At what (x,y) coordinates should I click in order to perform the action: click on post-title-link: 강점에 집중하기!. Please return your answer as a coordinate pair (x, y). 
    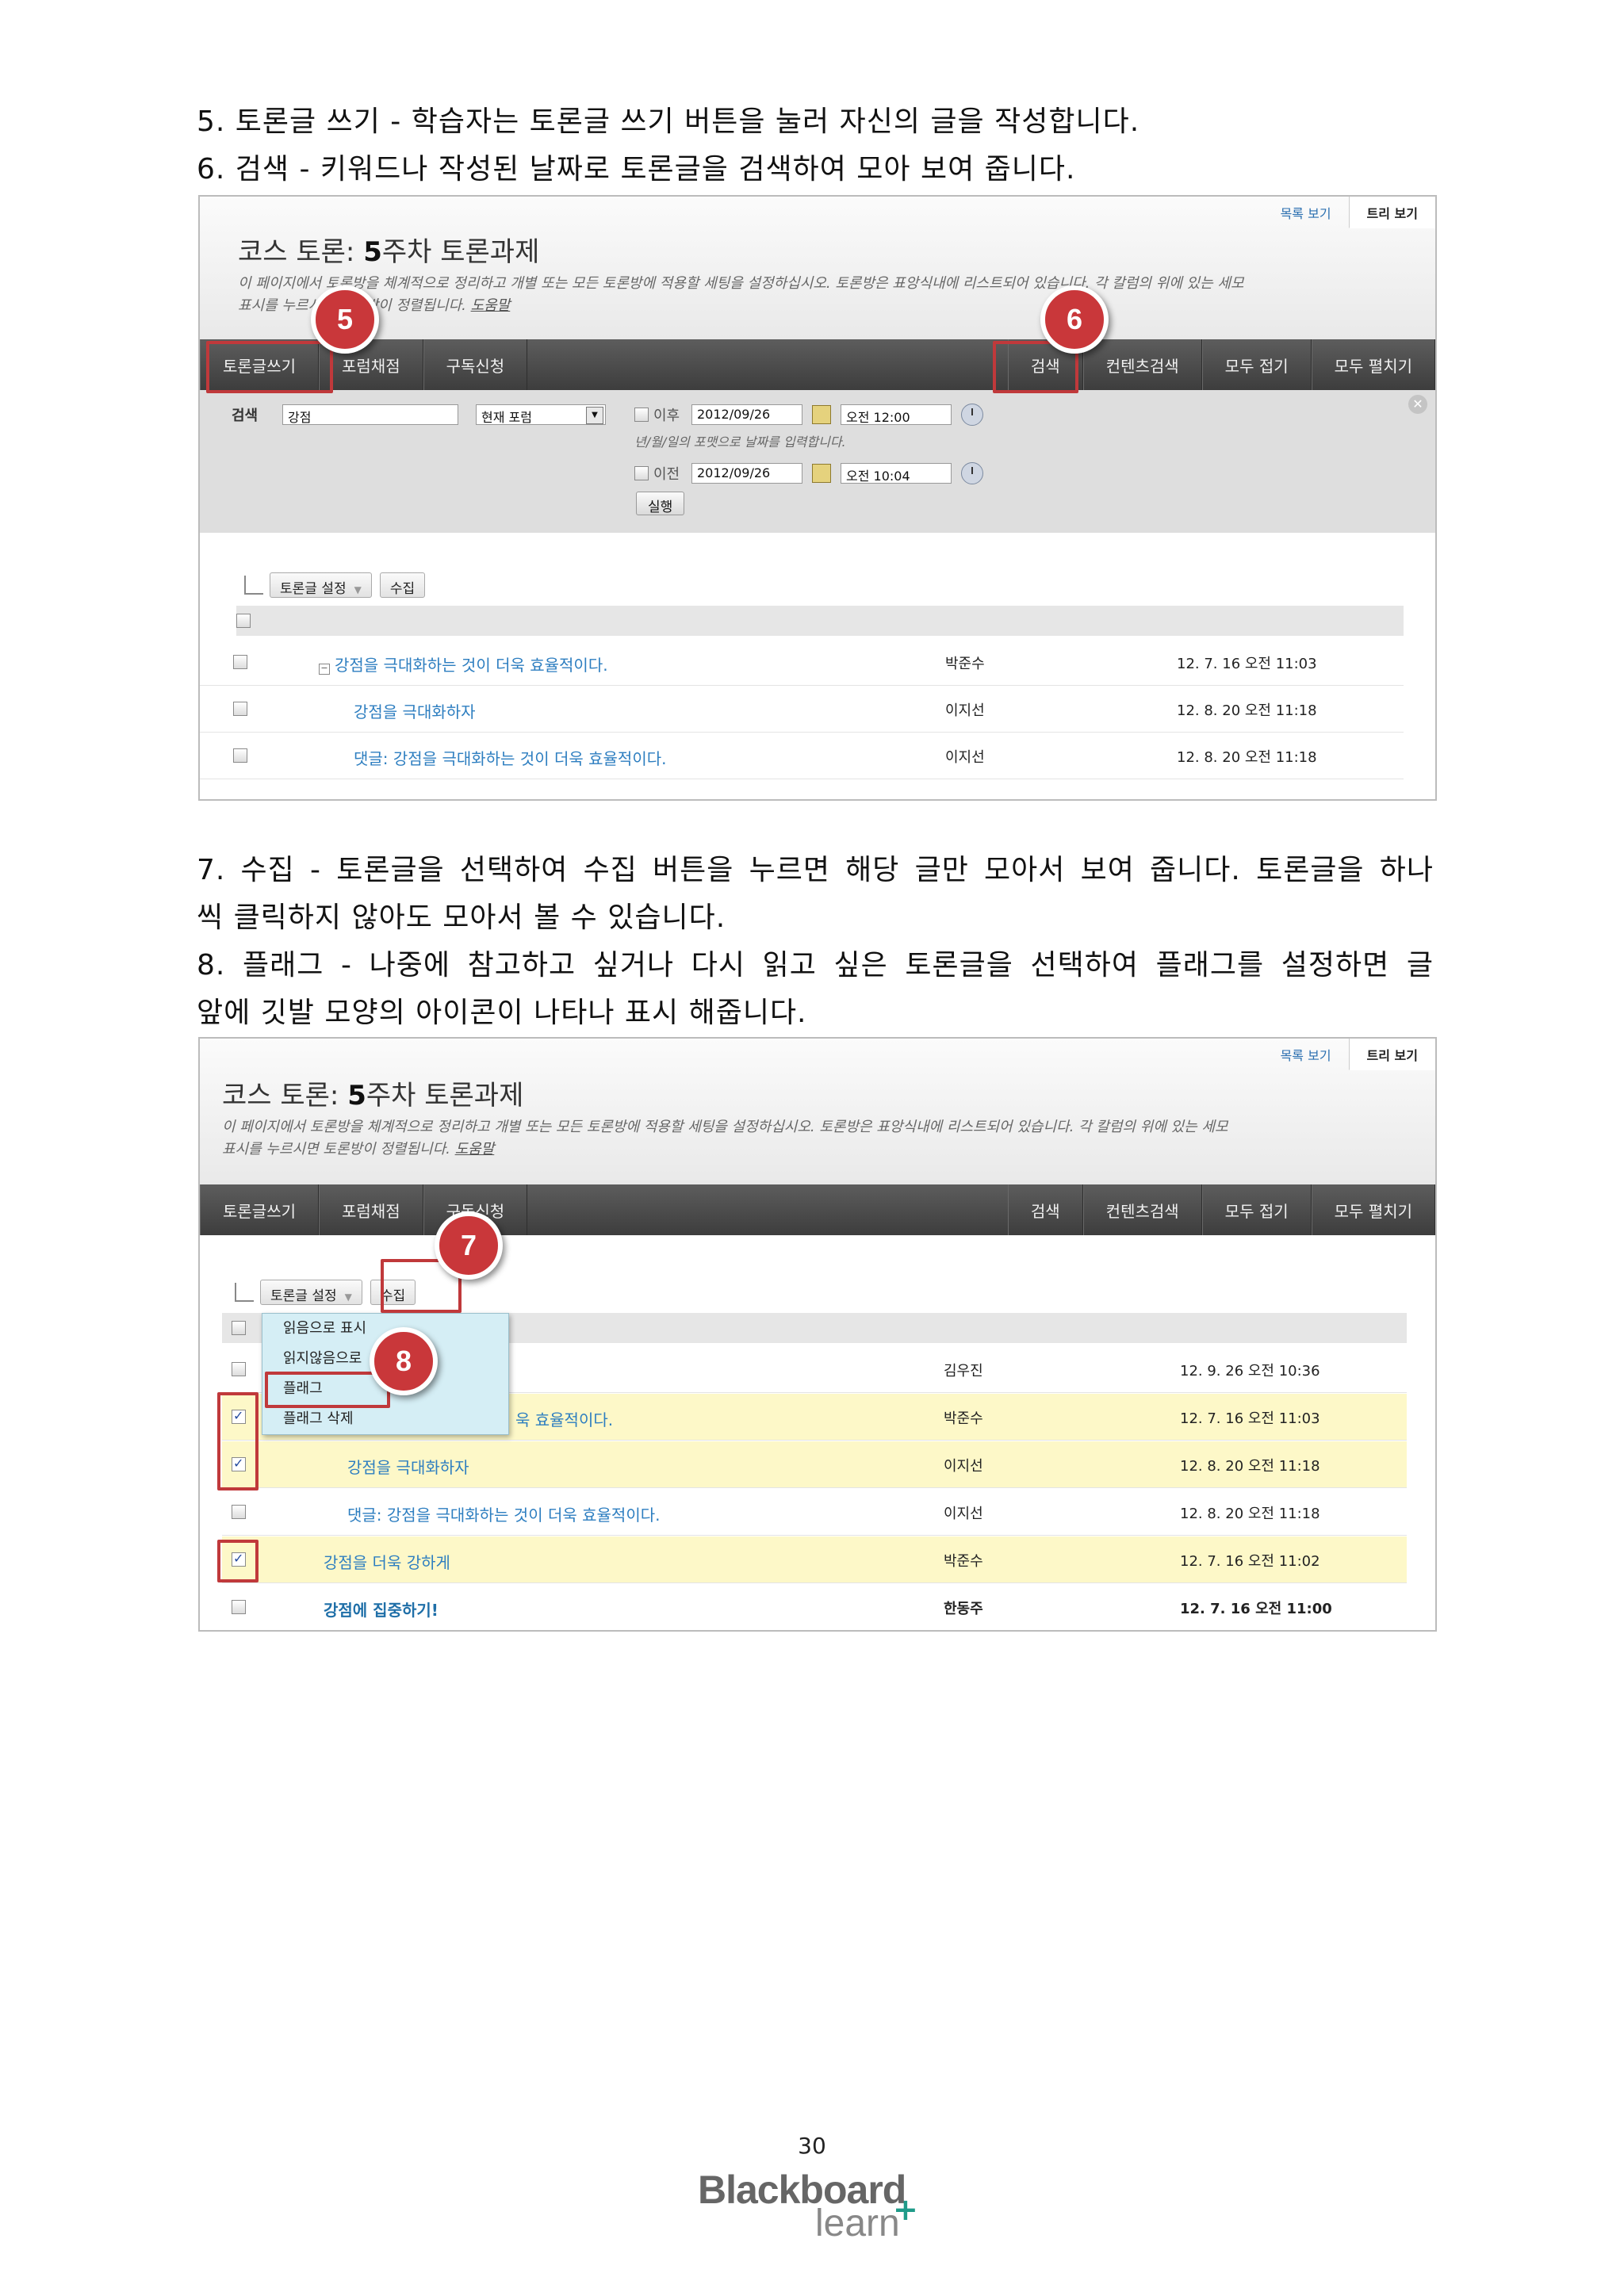
    Looking at the image, I should click on (381, 1609).